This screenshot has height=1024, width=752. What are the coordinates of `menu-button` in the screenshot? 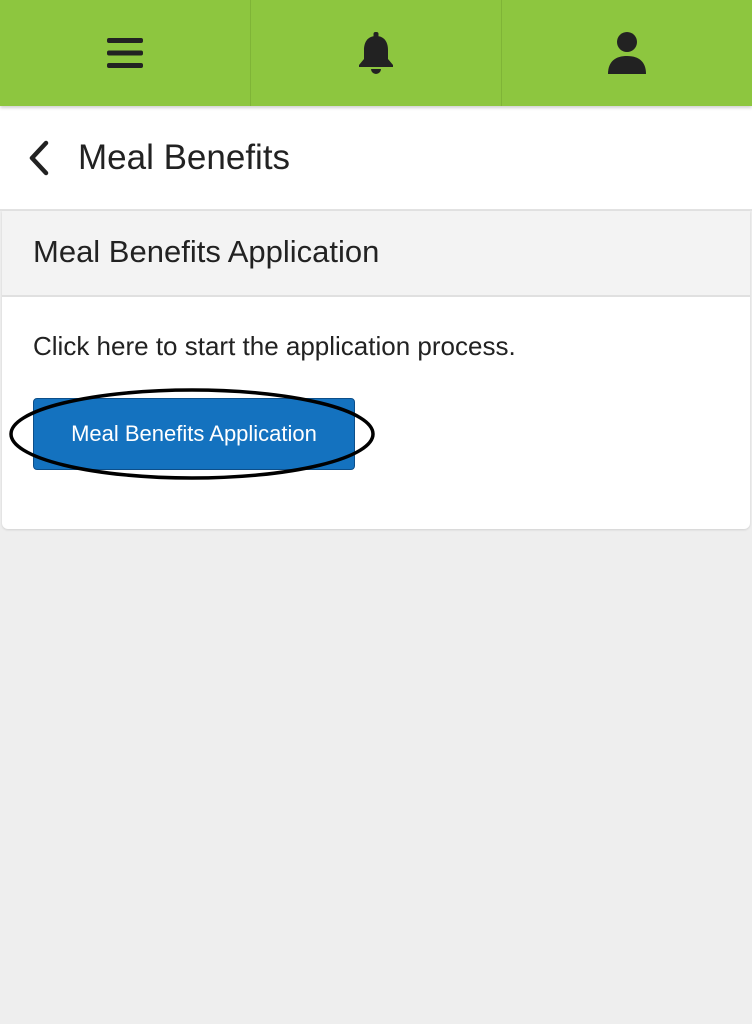 It's located at (125, 53).